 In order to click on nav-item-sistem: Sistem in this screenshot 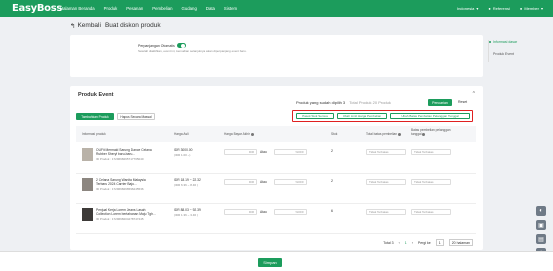, I will do `click(230, 8)`.